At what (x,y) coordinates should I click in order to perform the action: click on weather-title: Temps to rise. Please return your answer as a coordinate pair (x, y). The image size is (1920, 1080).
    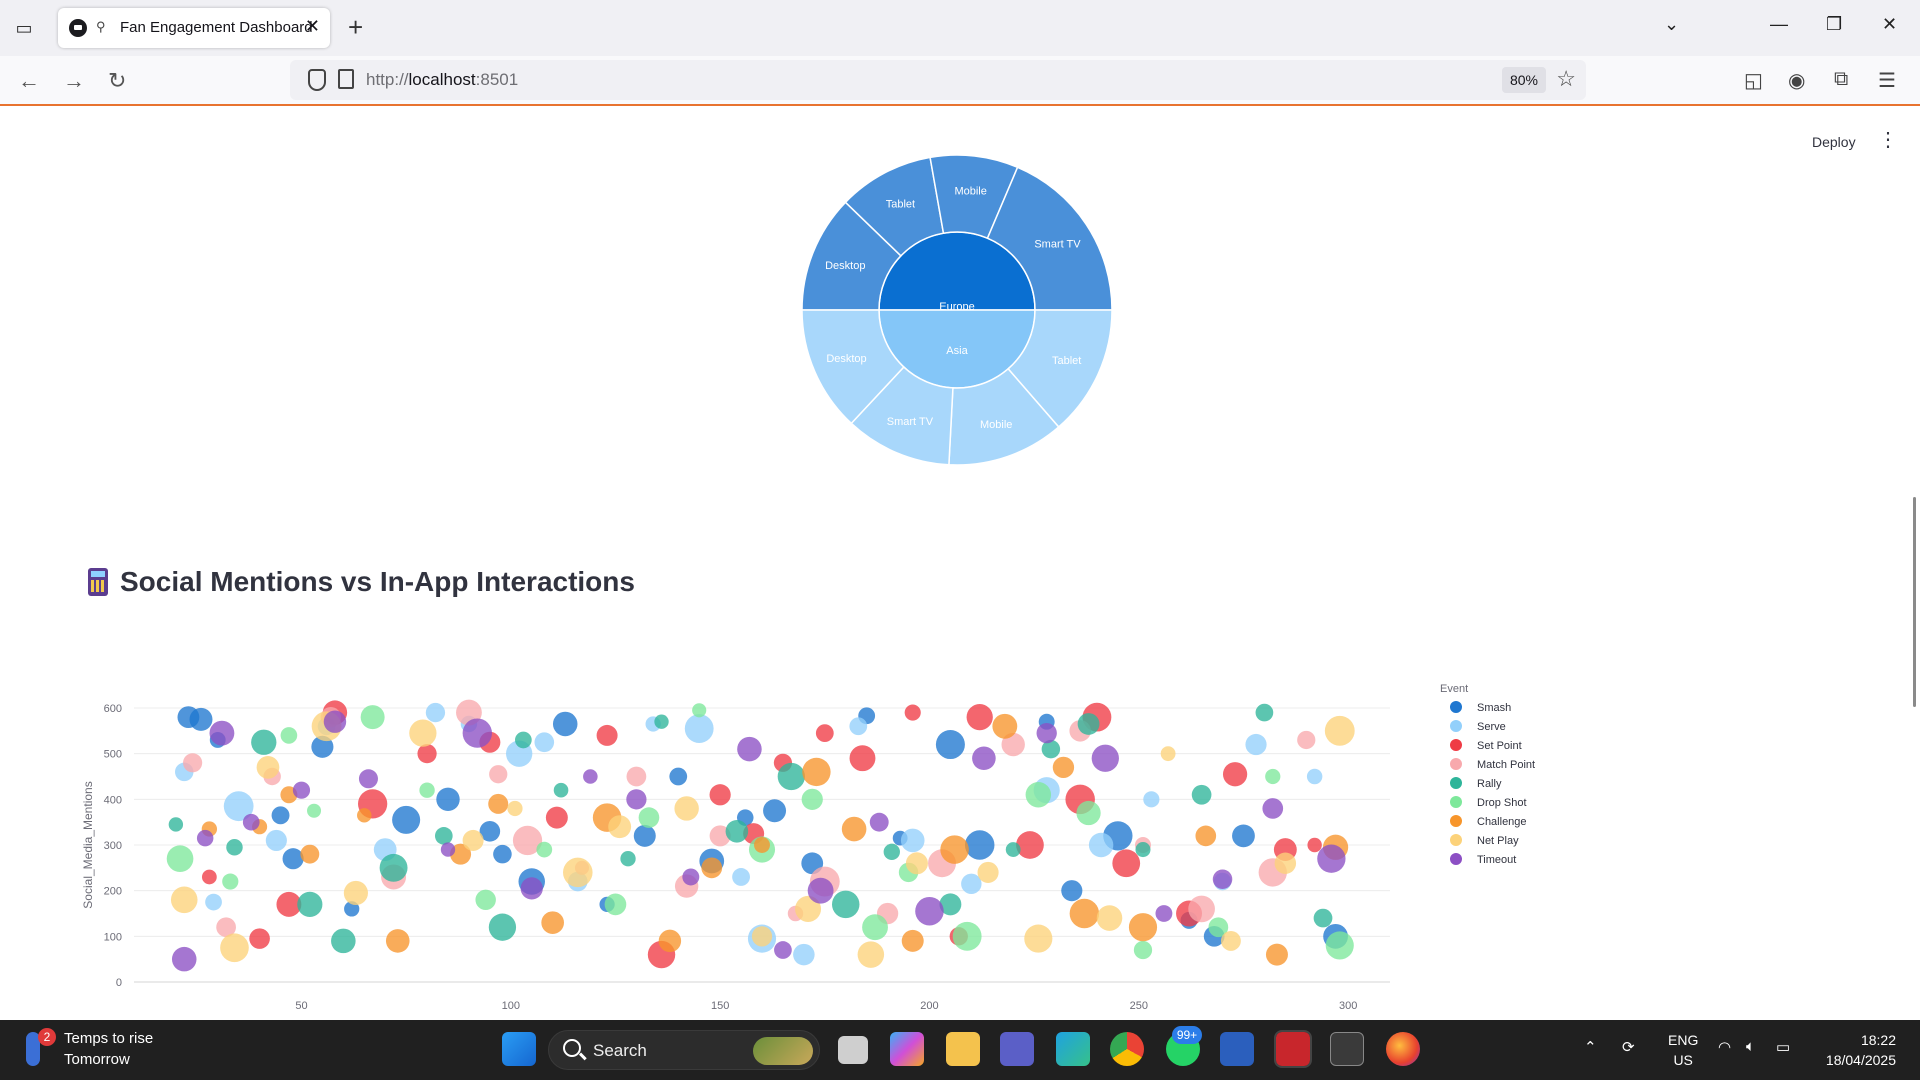
    Looking at the image, I should click on (108, 1038).